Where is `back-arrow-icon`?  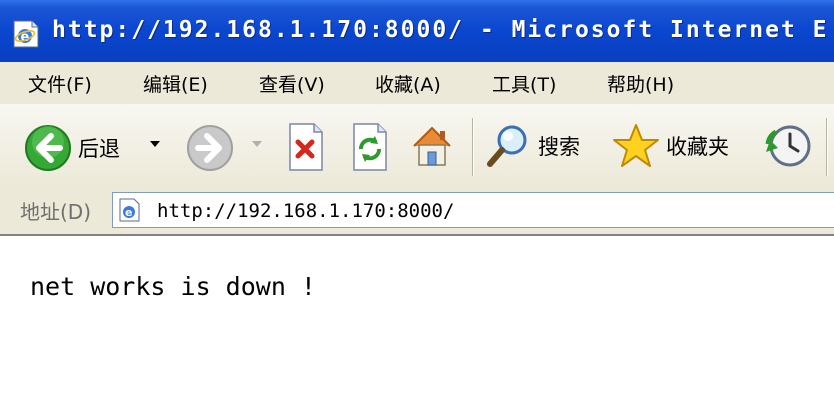
back-arrow-icon is located at coordinates (48, 148).